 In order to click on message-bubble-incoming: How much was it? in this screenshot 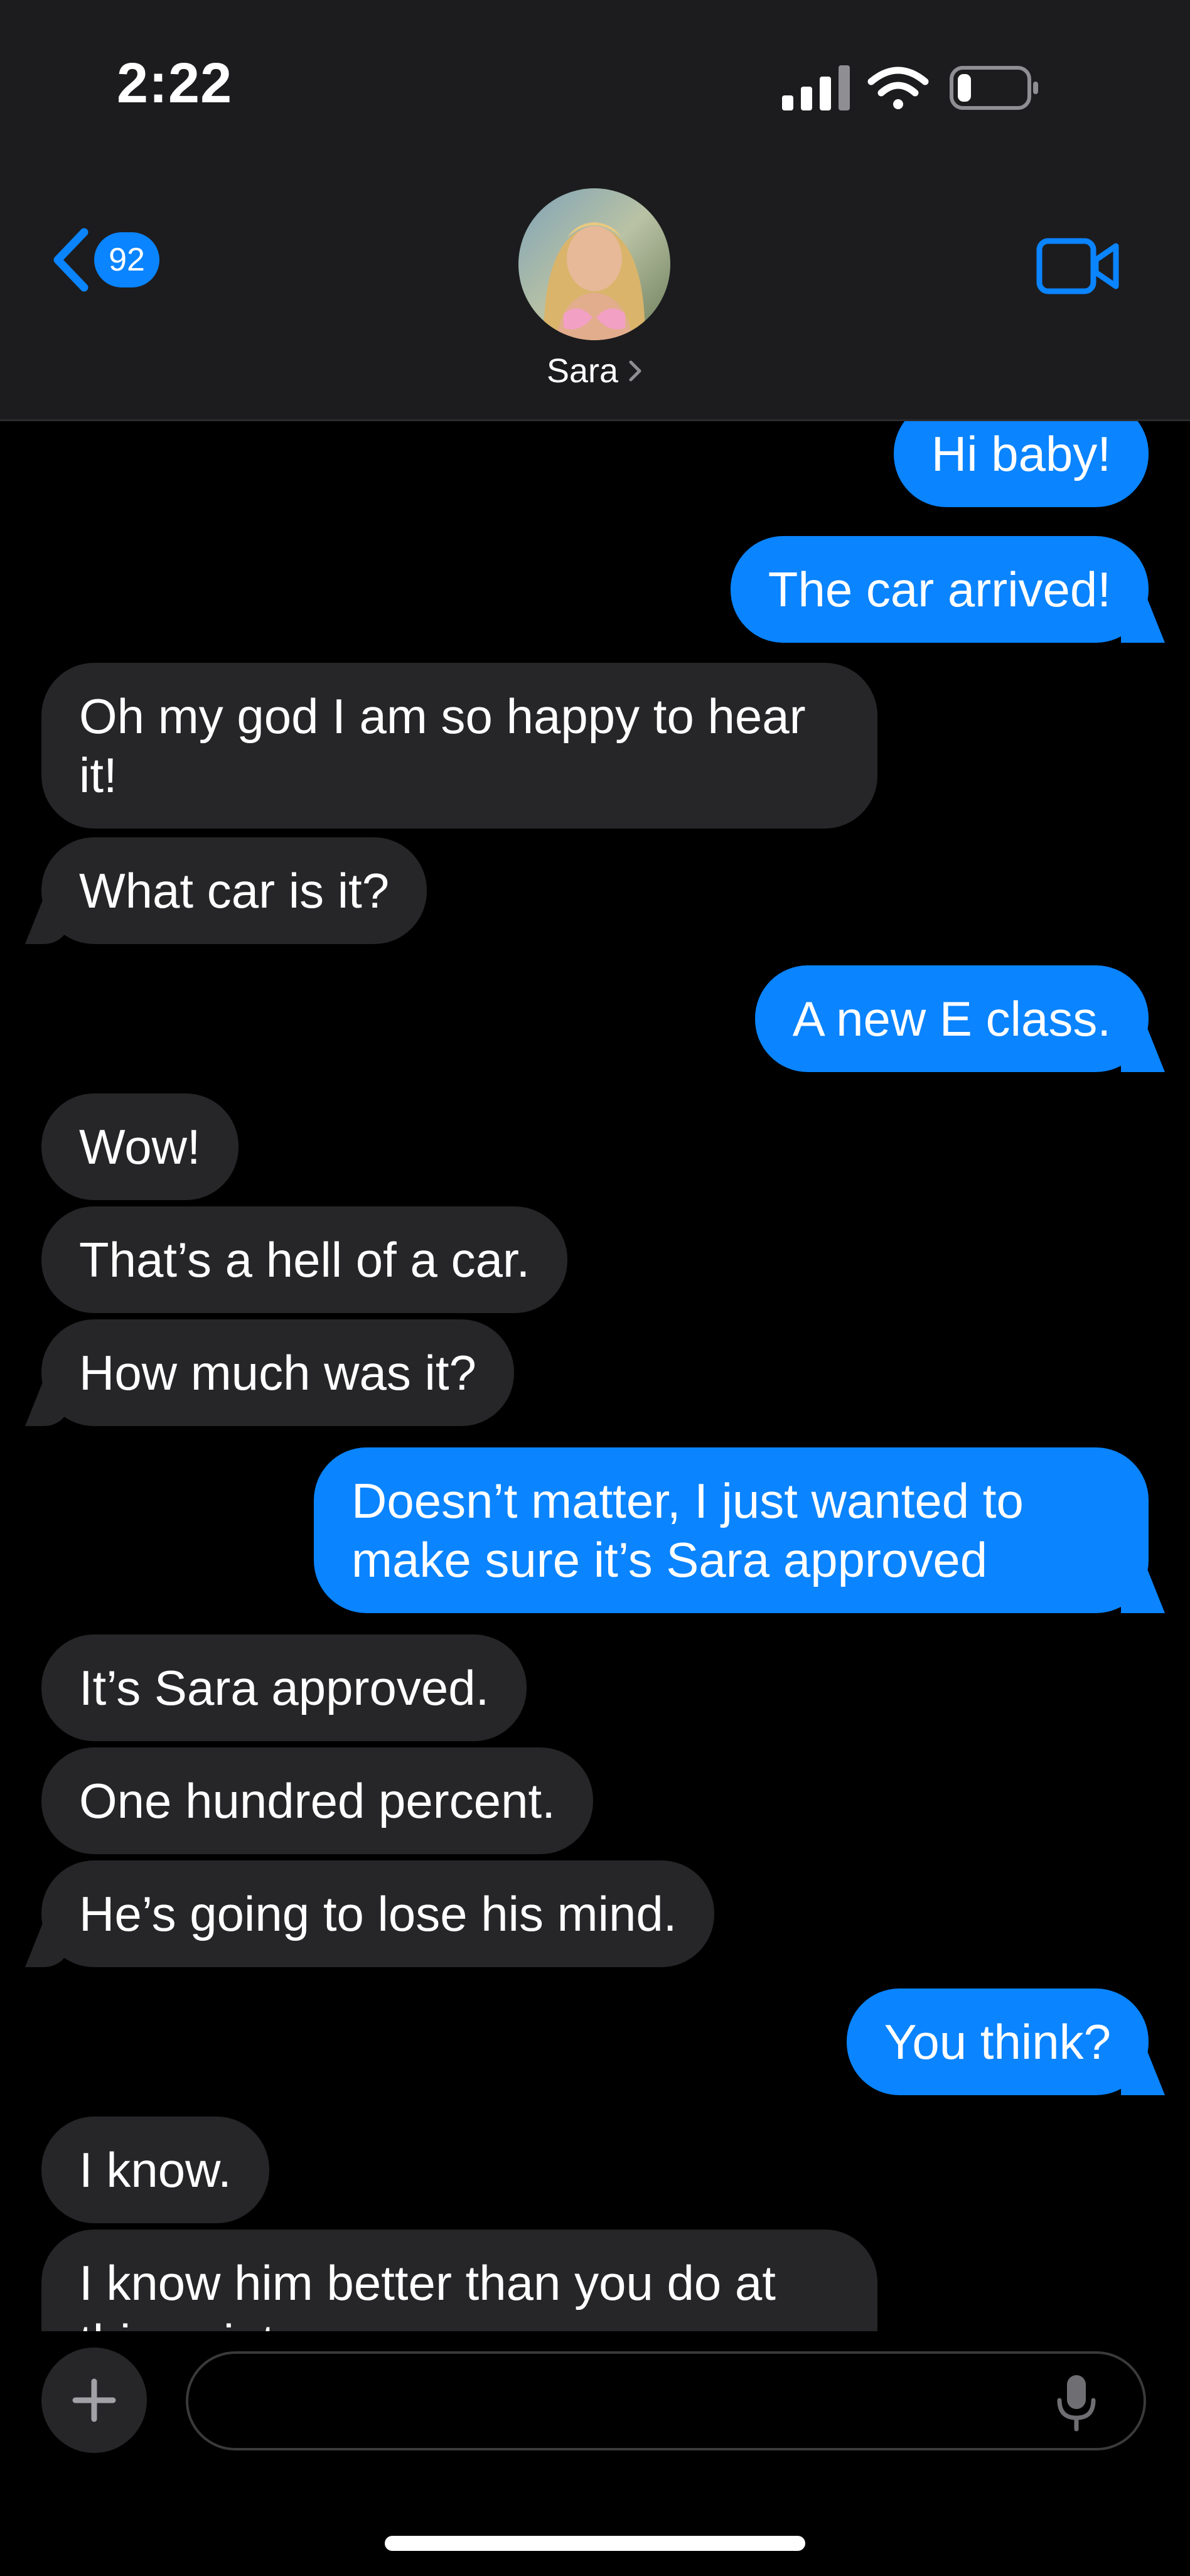, I will do `click(277, 1372)`.